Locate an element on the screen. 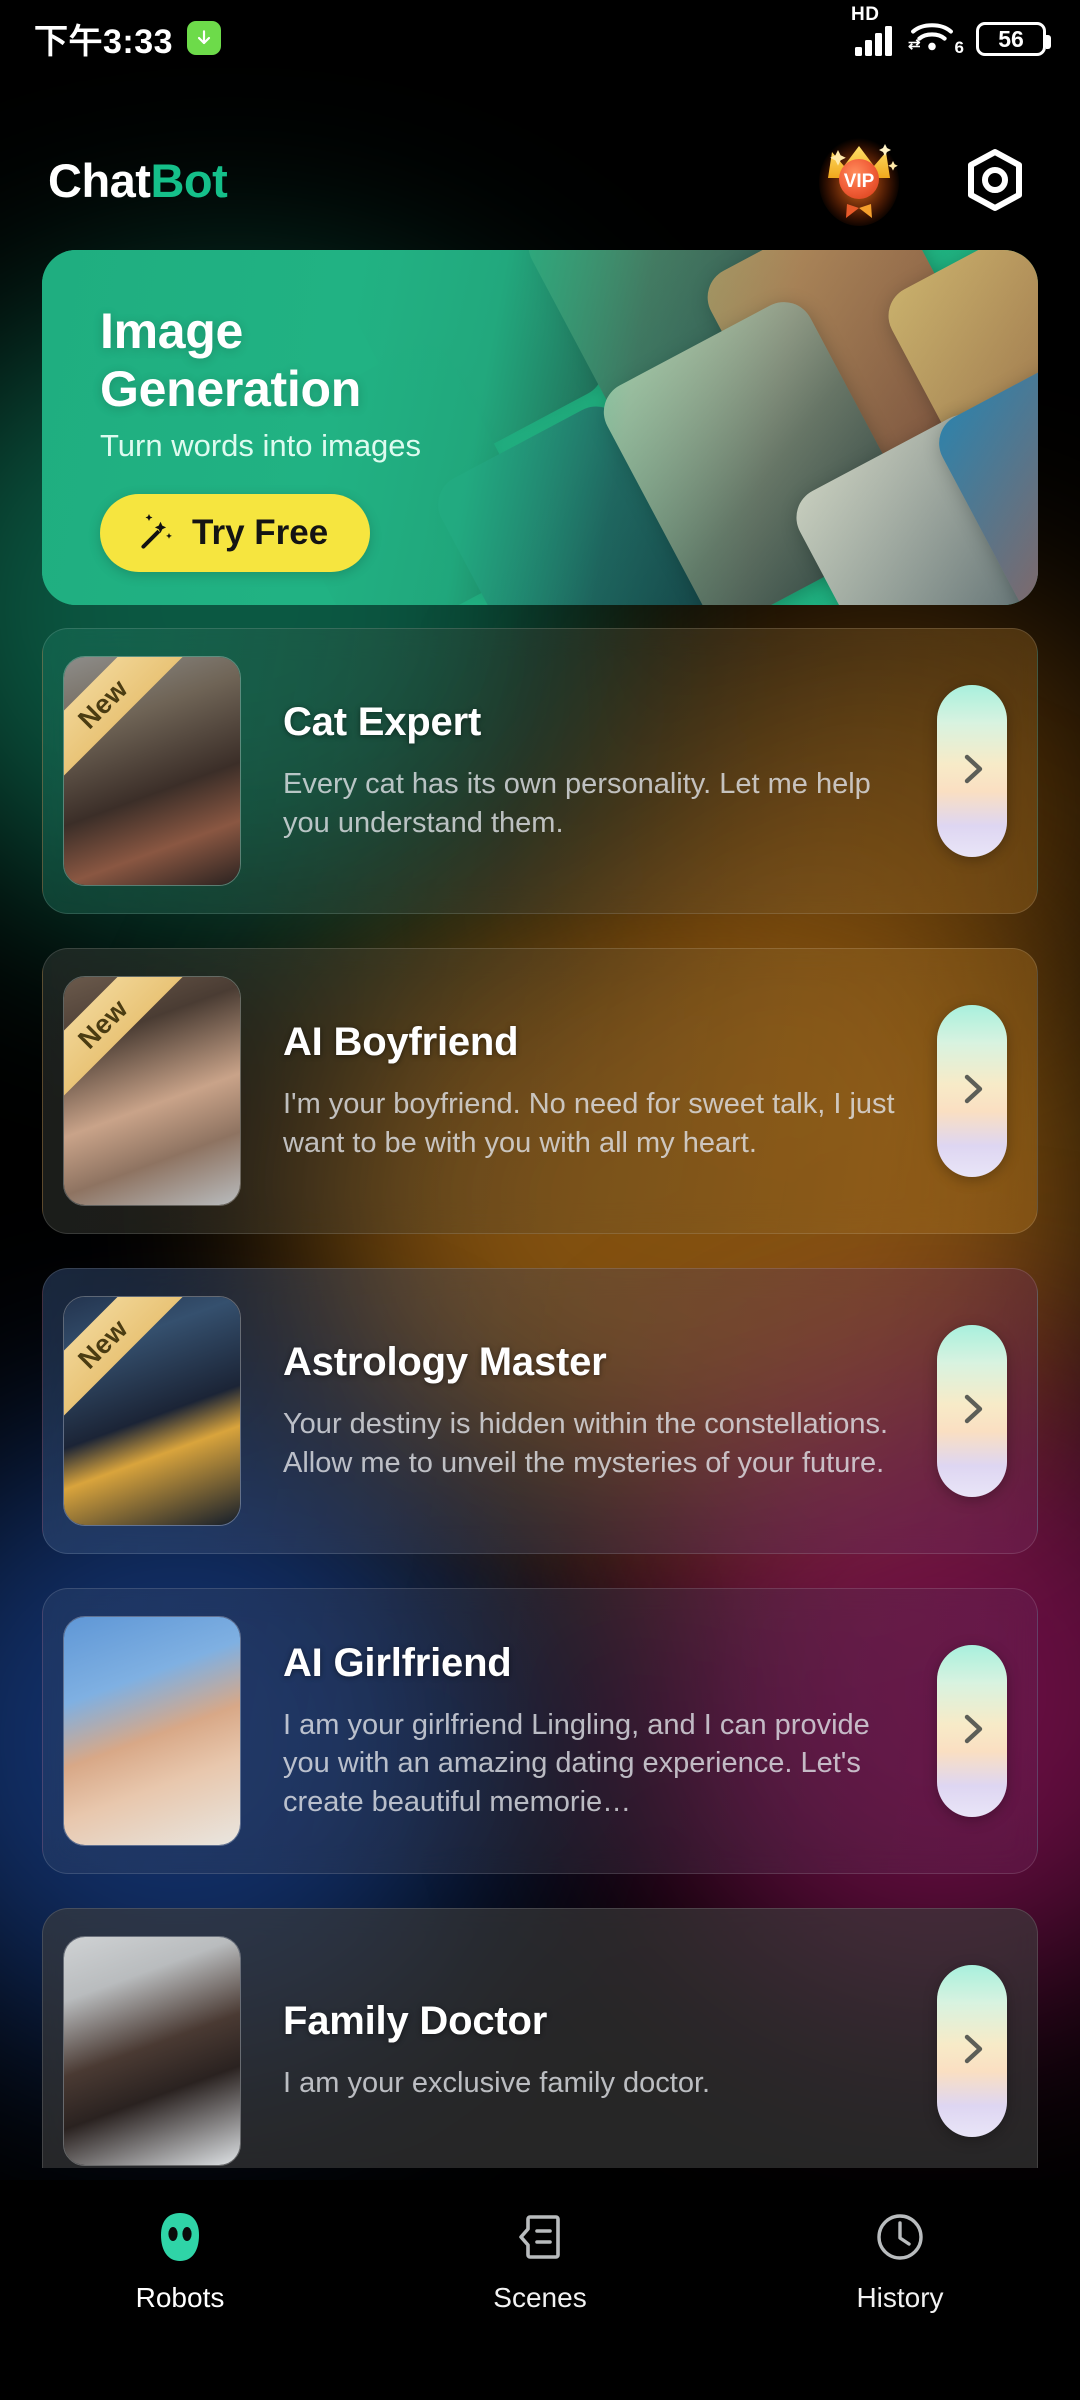 This screenshot has width=1080, height=2400. svg-text: VIP is located at coordinates (859, 181).